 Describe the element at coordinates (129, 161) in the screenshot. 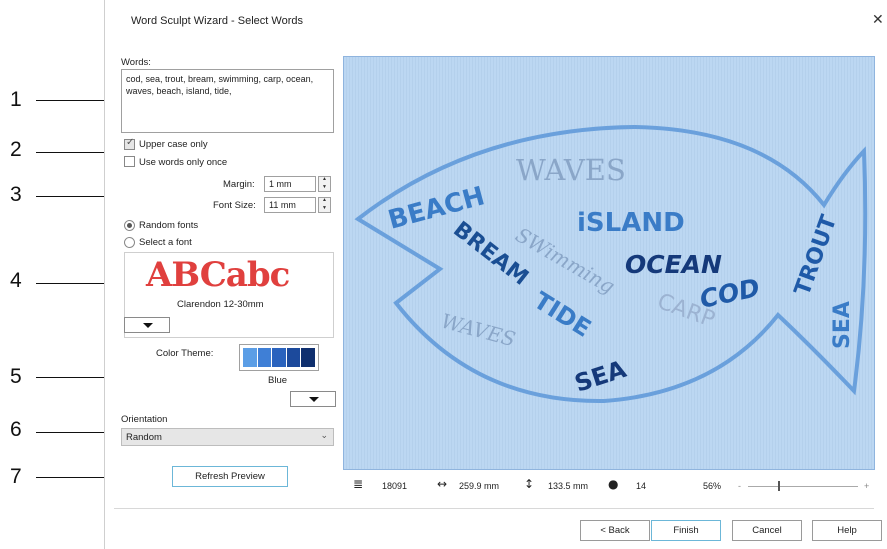

I see `use-once-checkbox` at that location.